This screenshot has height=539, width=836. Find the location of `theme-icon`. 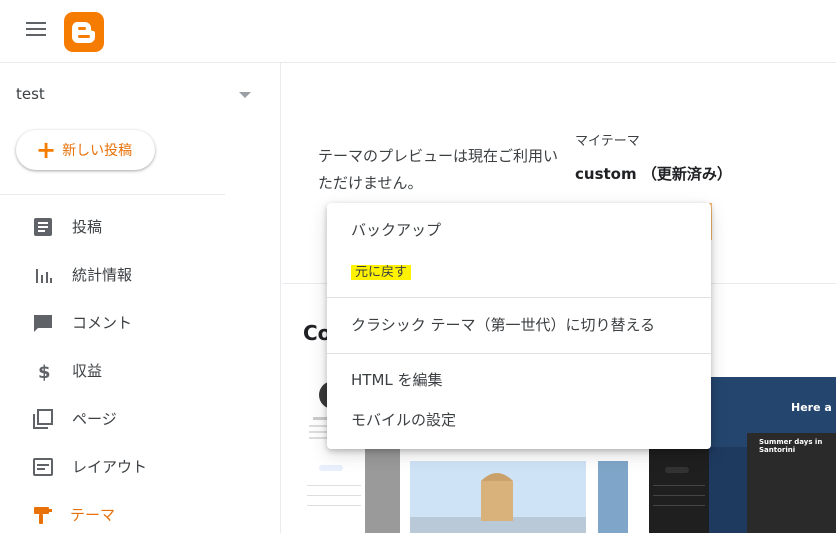

theme-icon is located at coordinates (43, 515).